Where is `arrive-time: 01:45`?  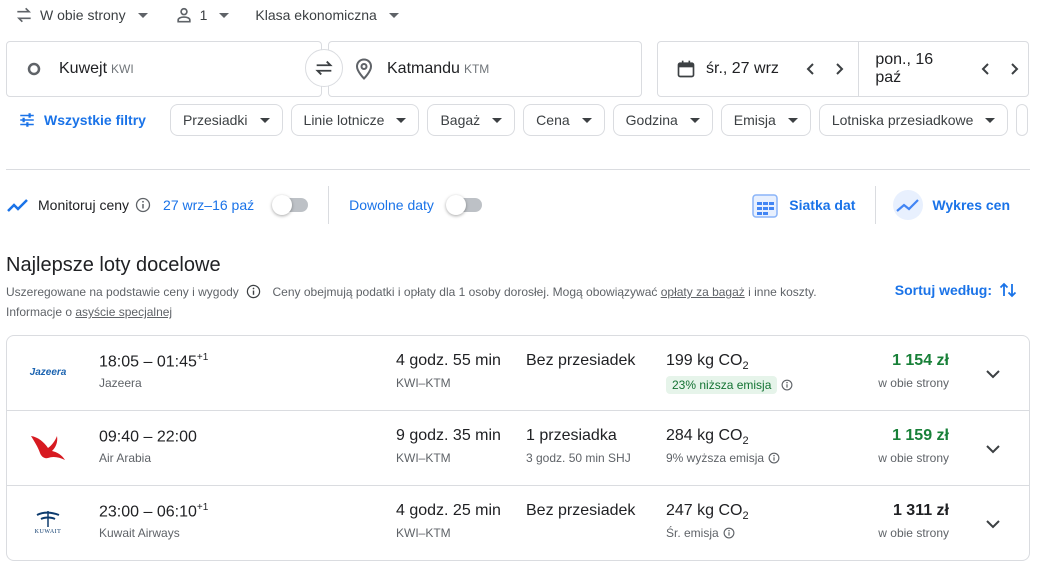
arrive-time: 01:45 is located at coordinates (176, 362).